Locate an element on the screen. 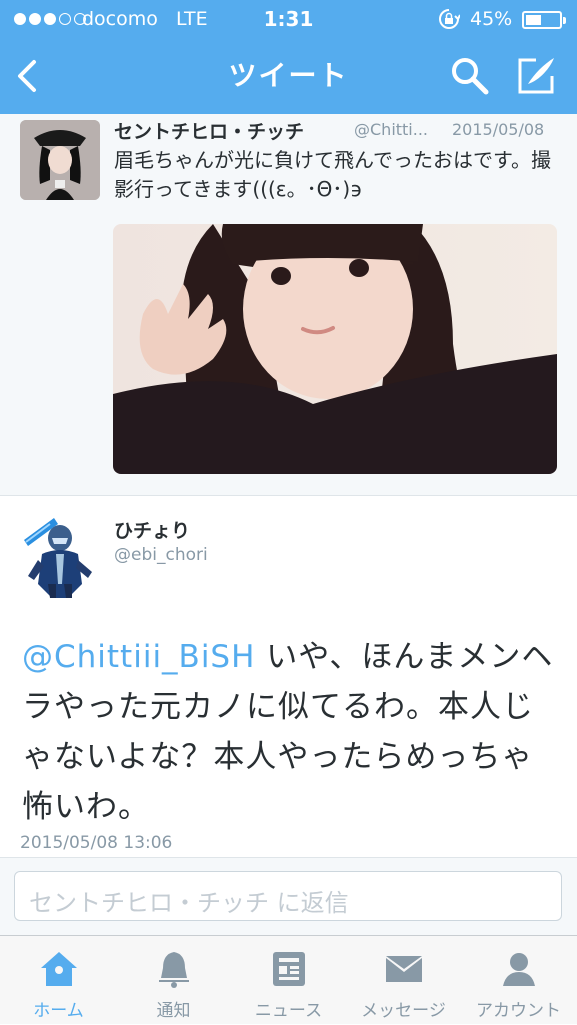 Image resolution: width=577 pixels, height=1025 pixels. tab-messages: メッセージ is located at coordinates (403, 980).